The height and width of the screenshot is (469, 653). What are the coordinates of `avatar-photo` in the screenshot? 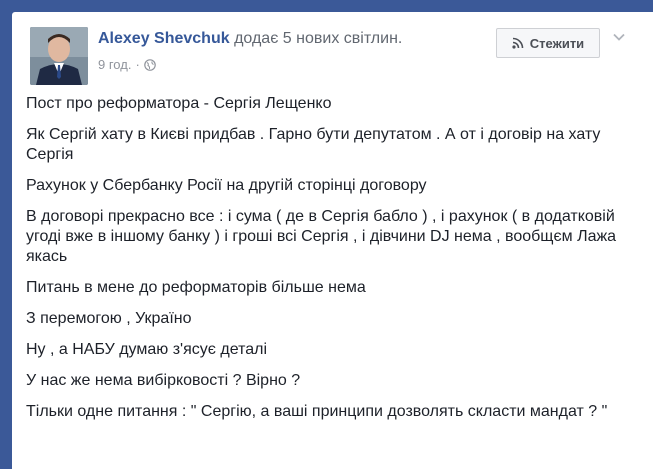 It's located at (59, 56).